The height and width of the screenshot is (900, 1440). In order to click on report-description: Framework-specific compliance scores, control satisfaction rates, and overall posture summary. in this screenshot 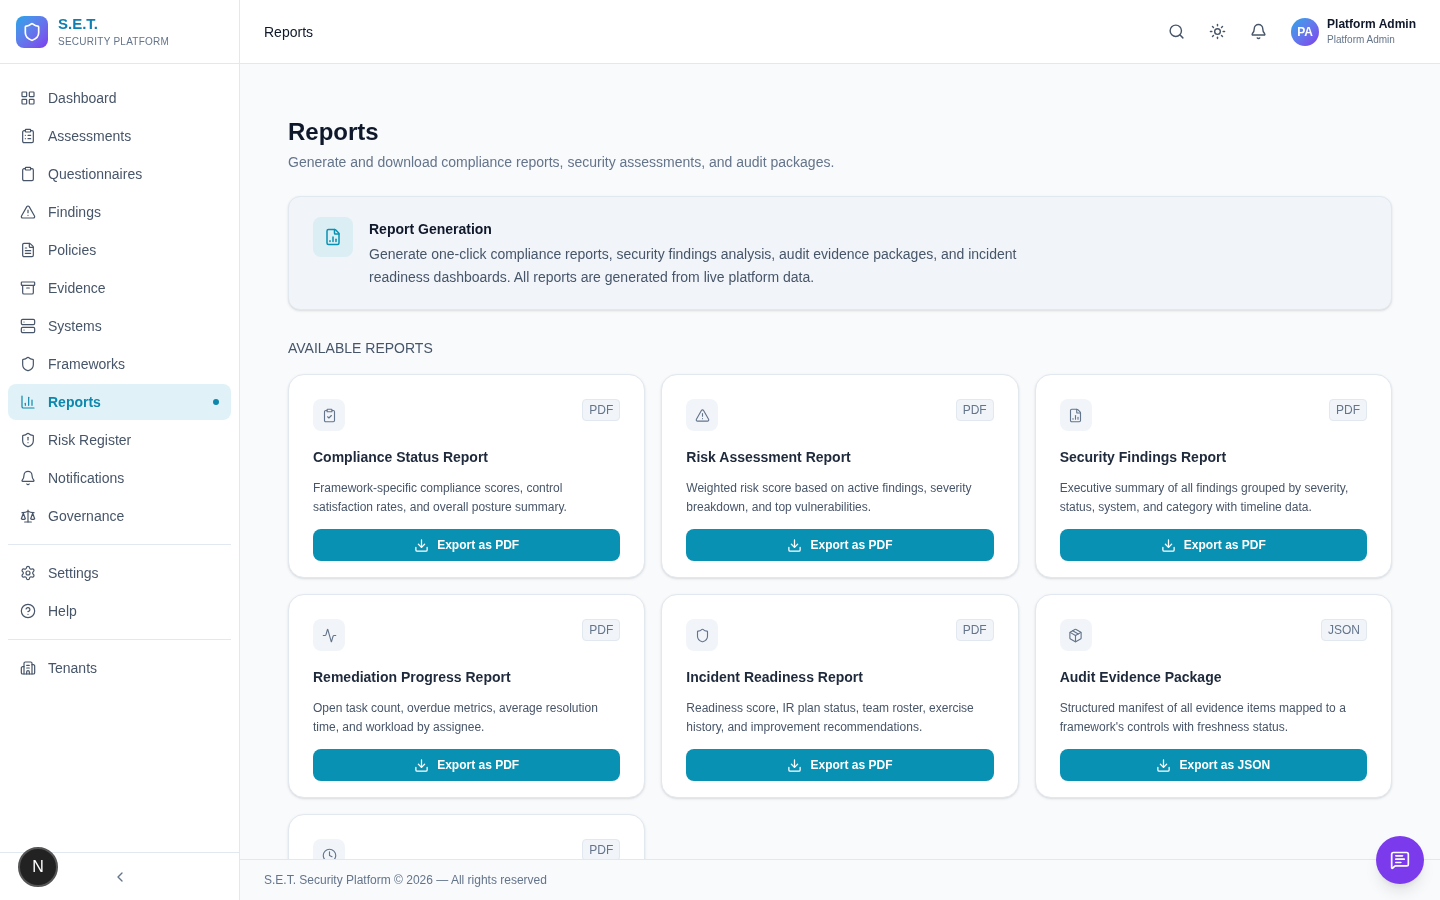, I will do `click(440, 498)`.